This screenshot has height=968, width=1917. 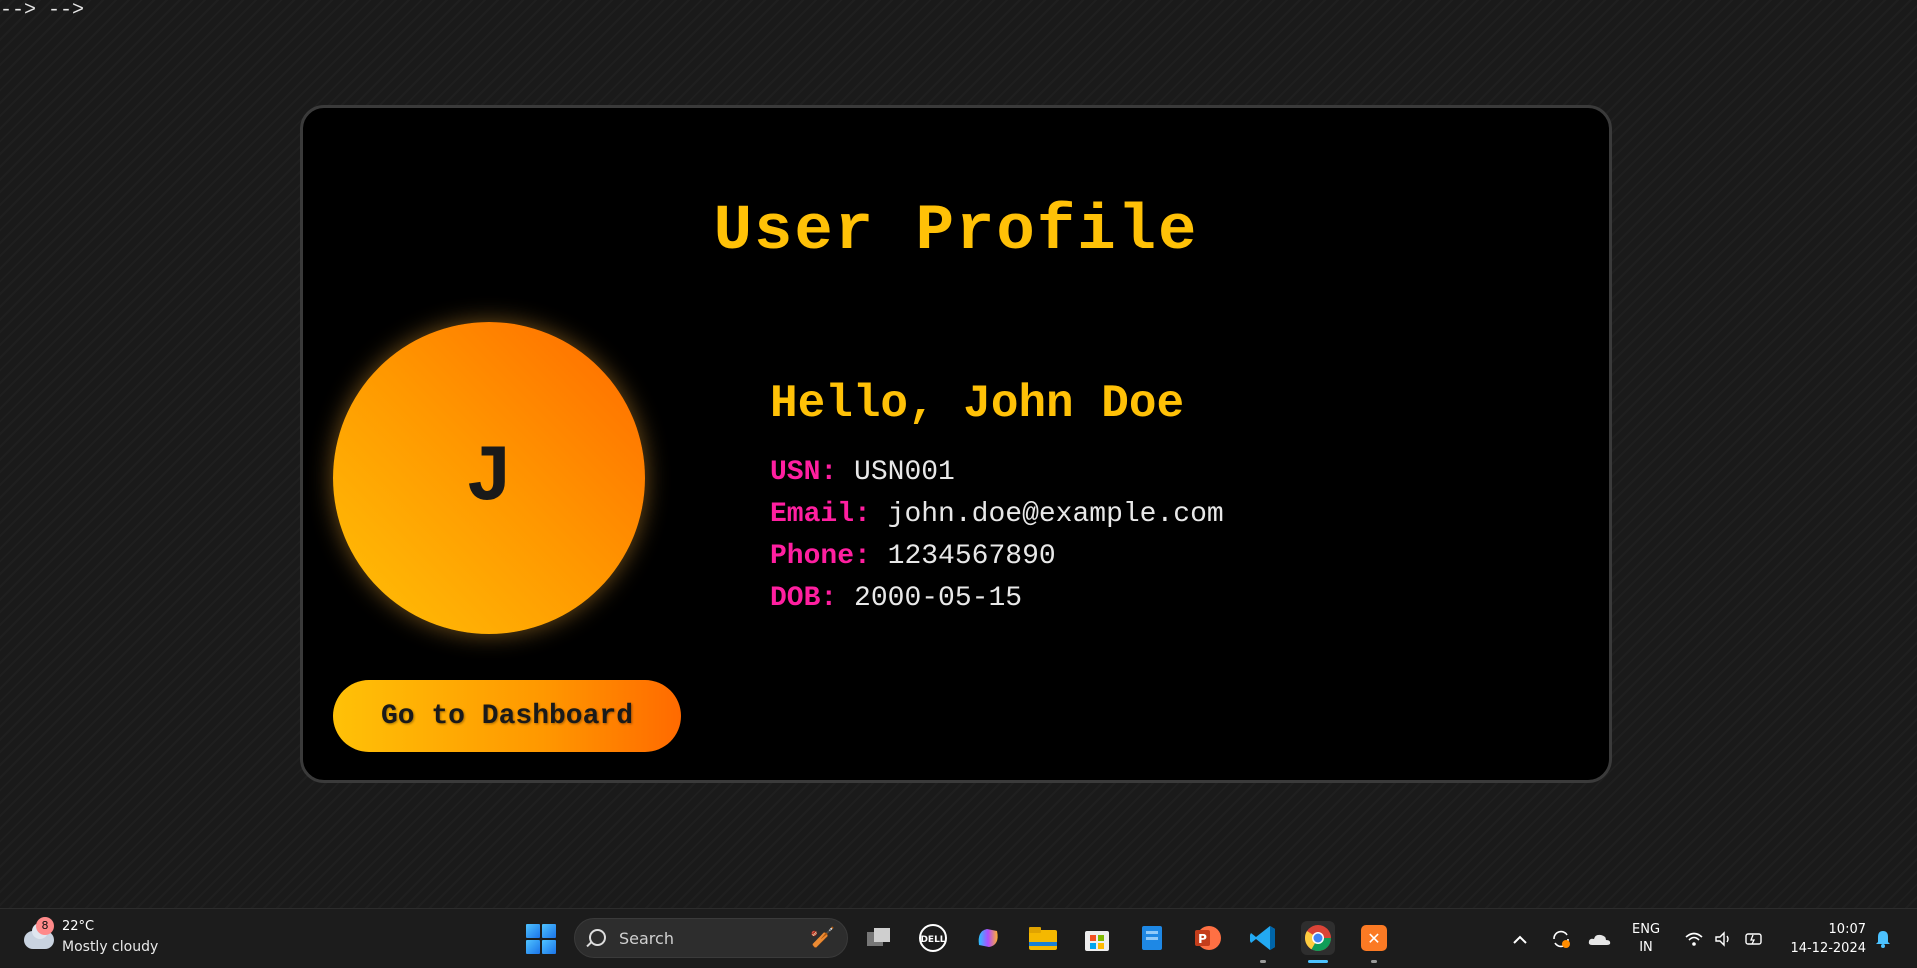 What do you see at coordinates (711, 938) in the screenshot?
I see `taskbar-search: Search 🏏` at bounding box center [711, 938].